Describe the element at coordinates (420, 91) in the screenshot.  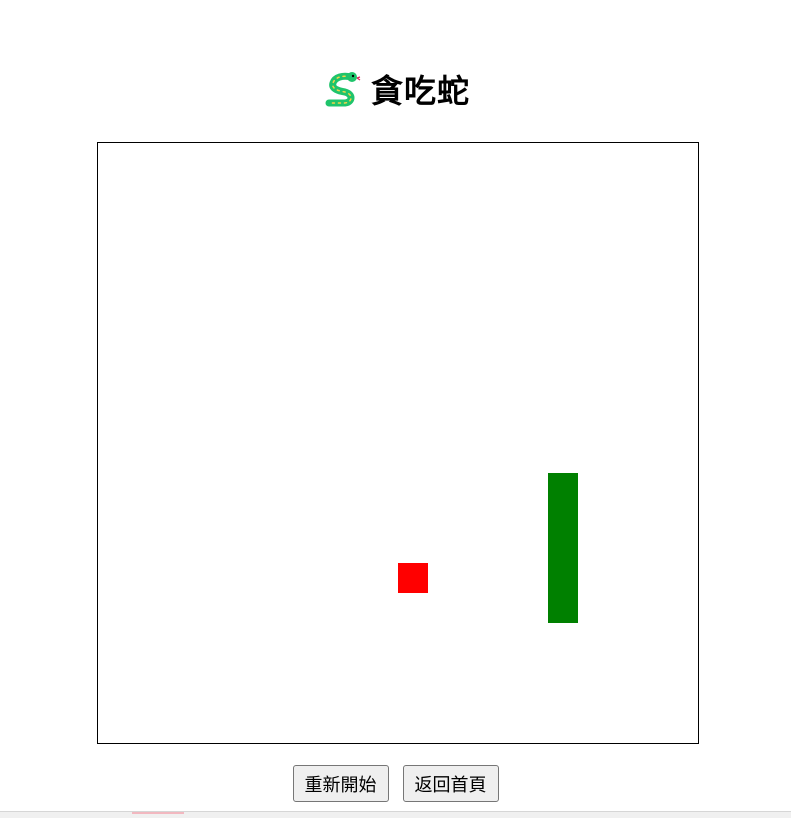
I see `page-title: 貪吃蛇` at that location.